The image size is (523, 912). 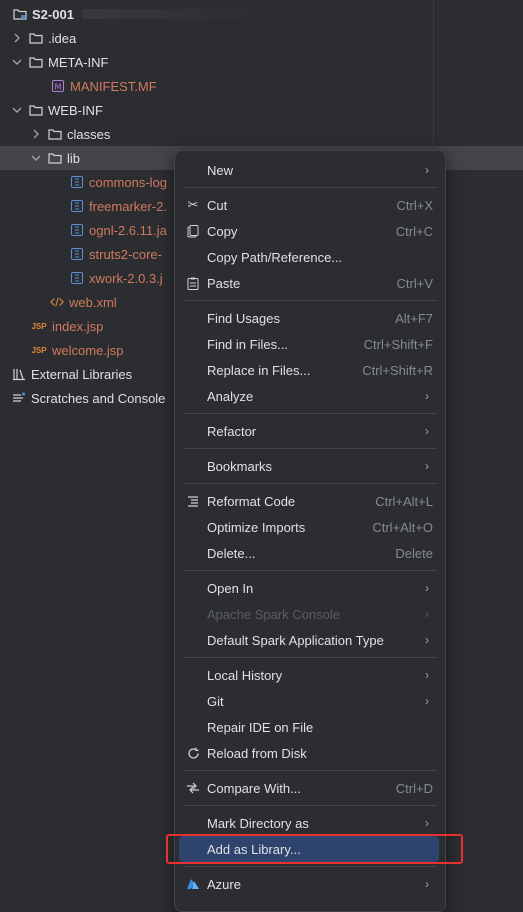 What do you see at coordinates (215, 701) in the screenshot?
I see `menu-item-label: Git` at bounding box center [215, 701].